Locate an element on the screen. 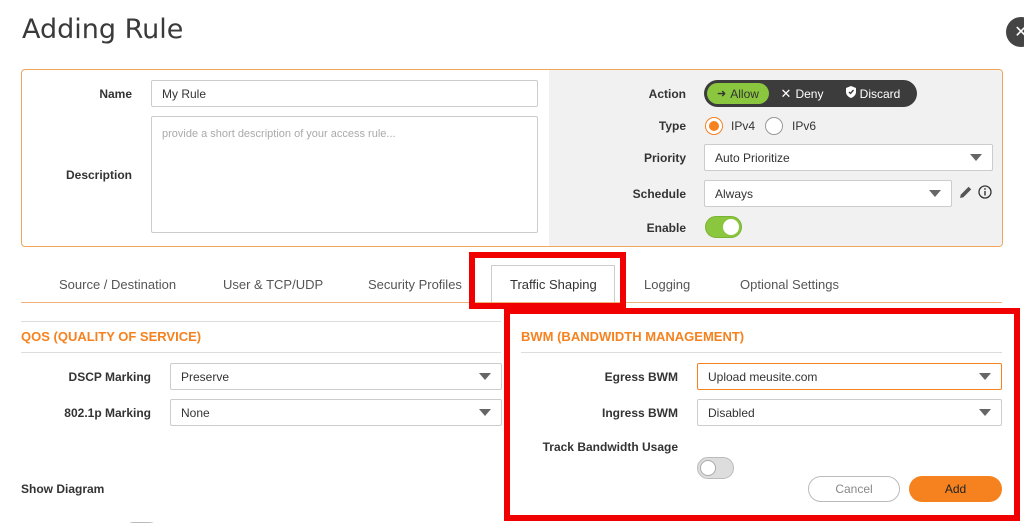  schedule-select-value: Always is located at coordinates (734, 193).